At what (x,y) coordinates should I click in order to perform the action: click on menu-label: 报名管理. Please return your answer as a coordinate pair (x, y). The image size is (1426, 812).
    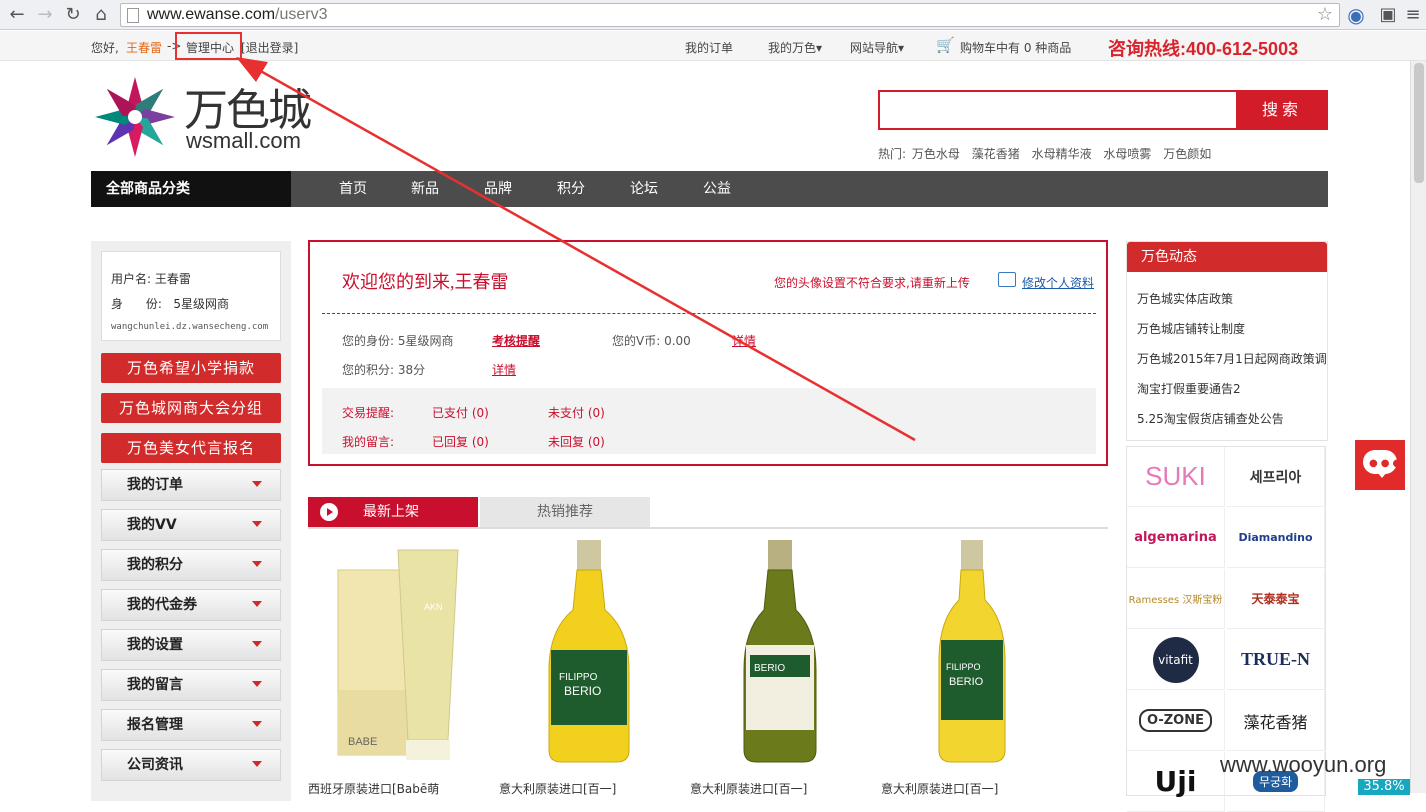
    Looking at the image, I should click on (155, 725).